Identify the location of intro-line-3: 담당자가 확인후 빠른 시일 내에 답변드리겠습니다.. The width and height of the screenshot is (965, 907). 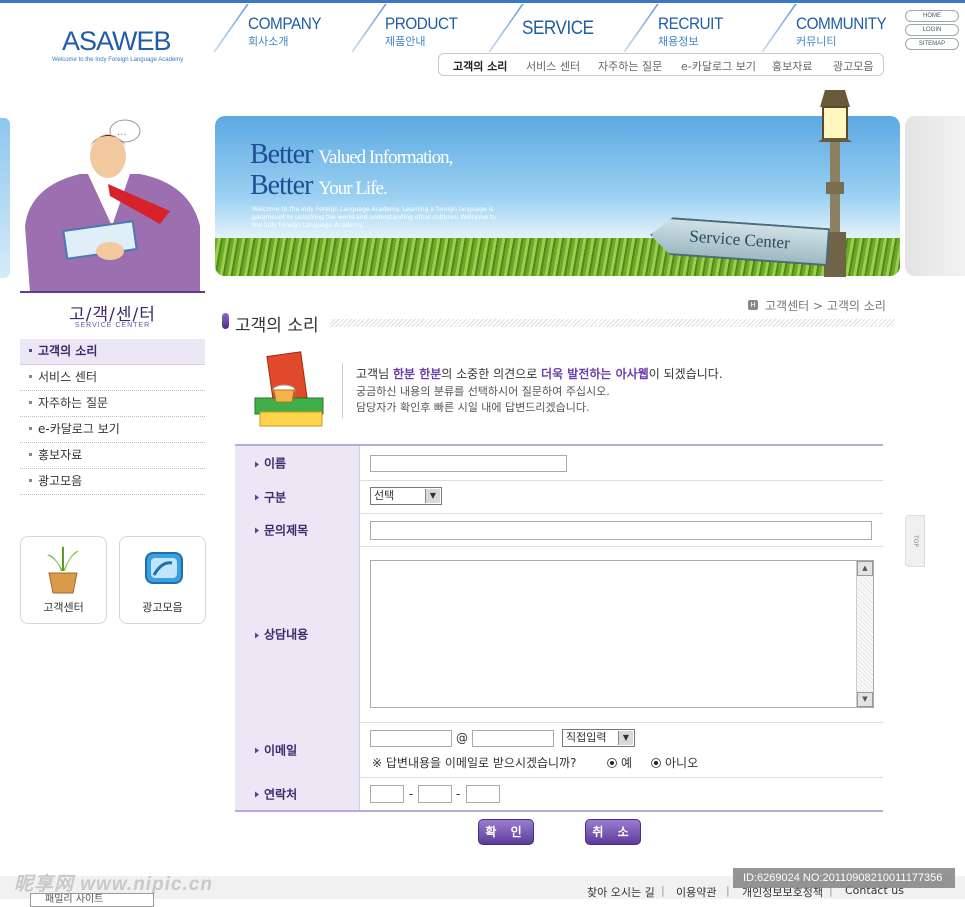
(473, 407).